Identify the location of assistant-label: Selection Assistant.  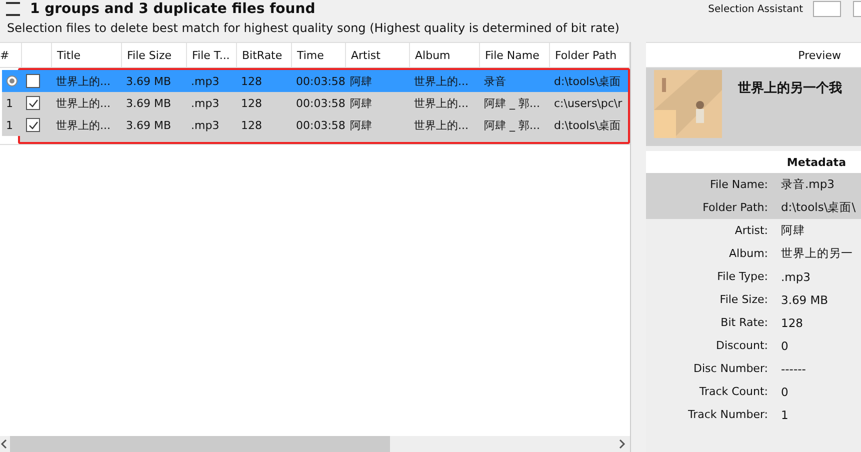
(755, 9).